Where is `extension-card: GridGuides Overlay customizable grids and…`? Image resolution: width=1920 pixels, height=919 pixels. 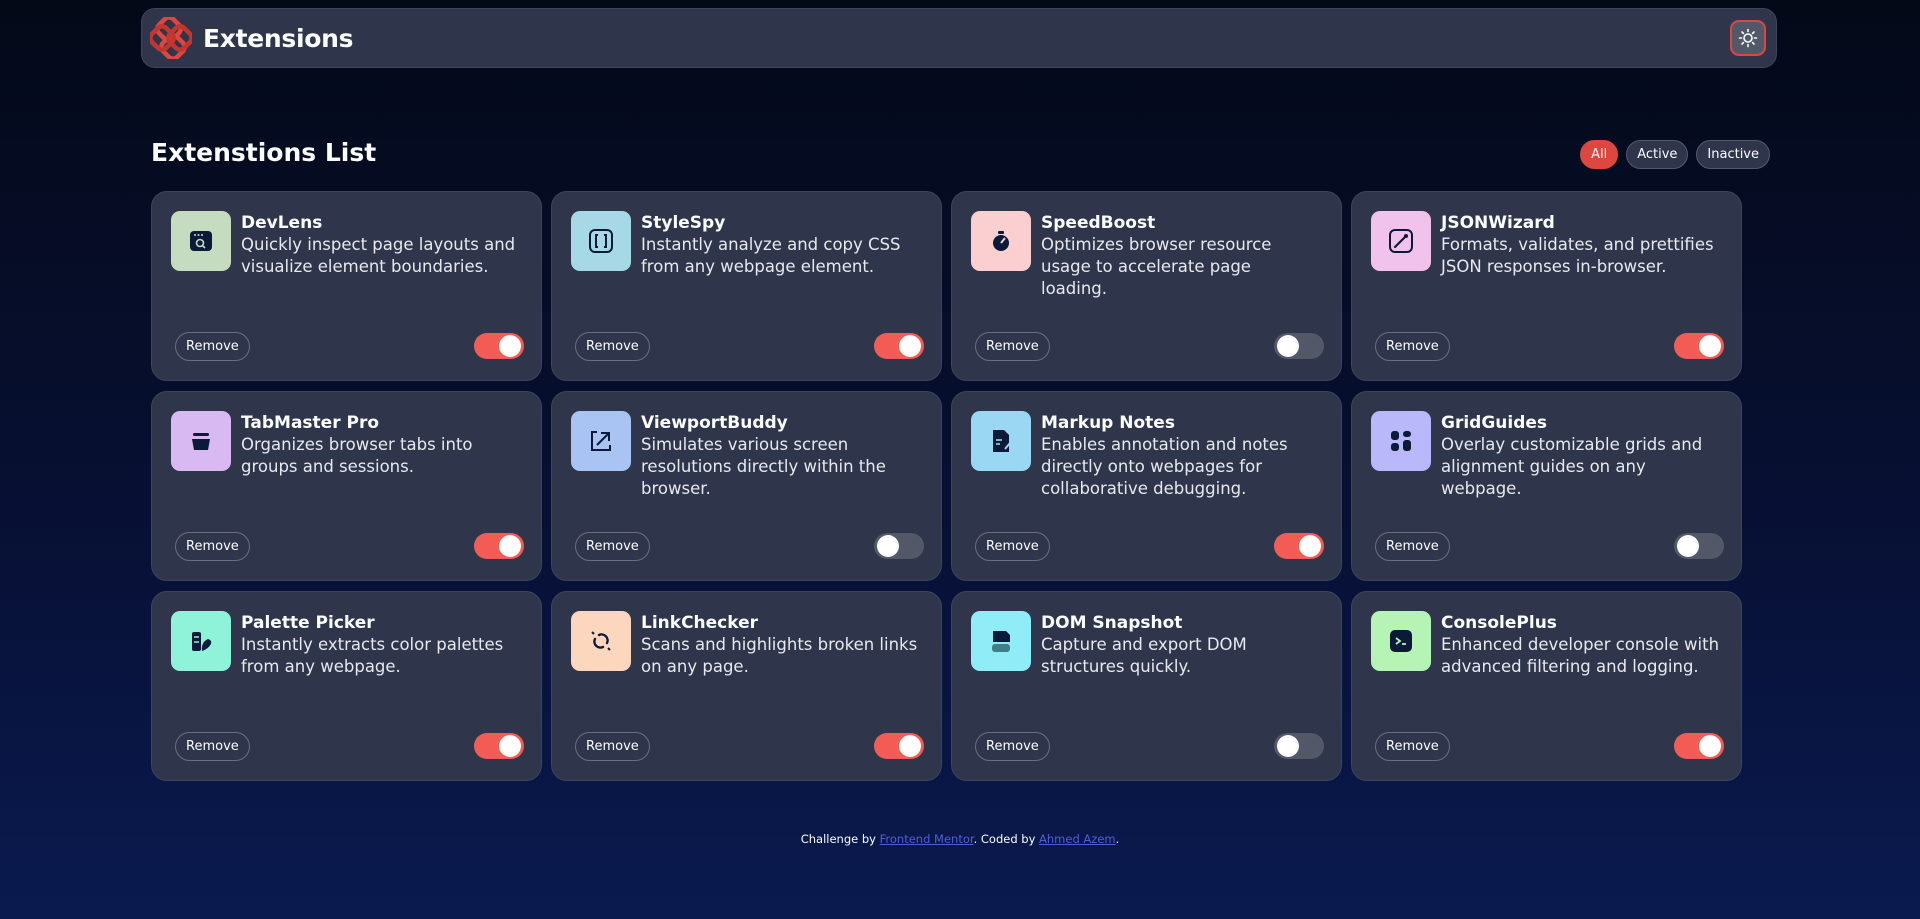
extension-card: GridGuides Overlay customizable grids and… is located at coordinates (1546, 486).